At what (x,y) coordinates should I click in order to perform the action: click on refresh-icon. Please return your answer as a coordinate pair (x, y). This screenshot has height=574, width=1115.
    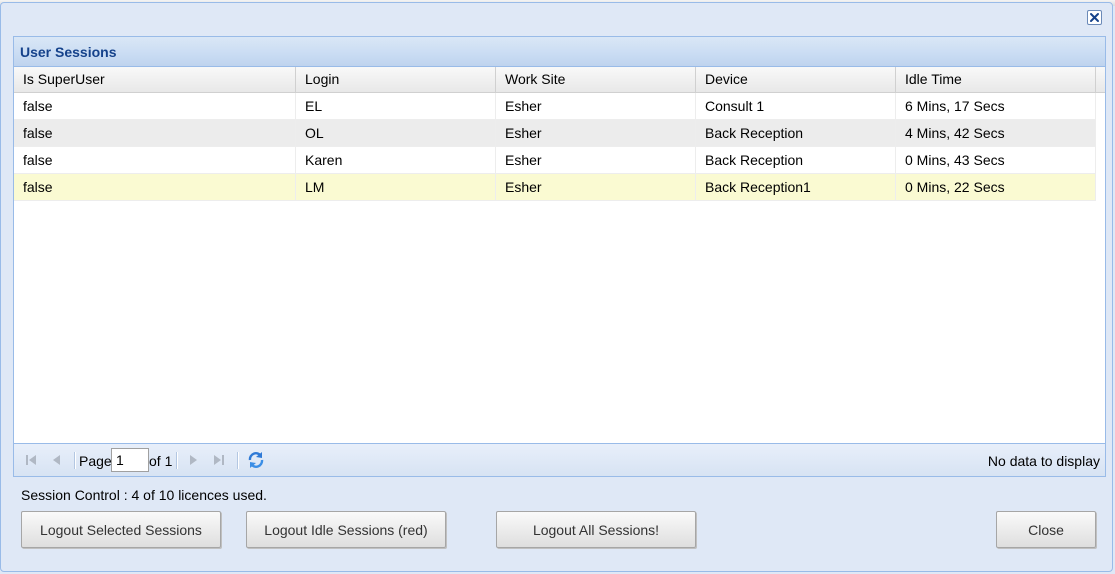
    Looking at the image, I should click on (256, 460).